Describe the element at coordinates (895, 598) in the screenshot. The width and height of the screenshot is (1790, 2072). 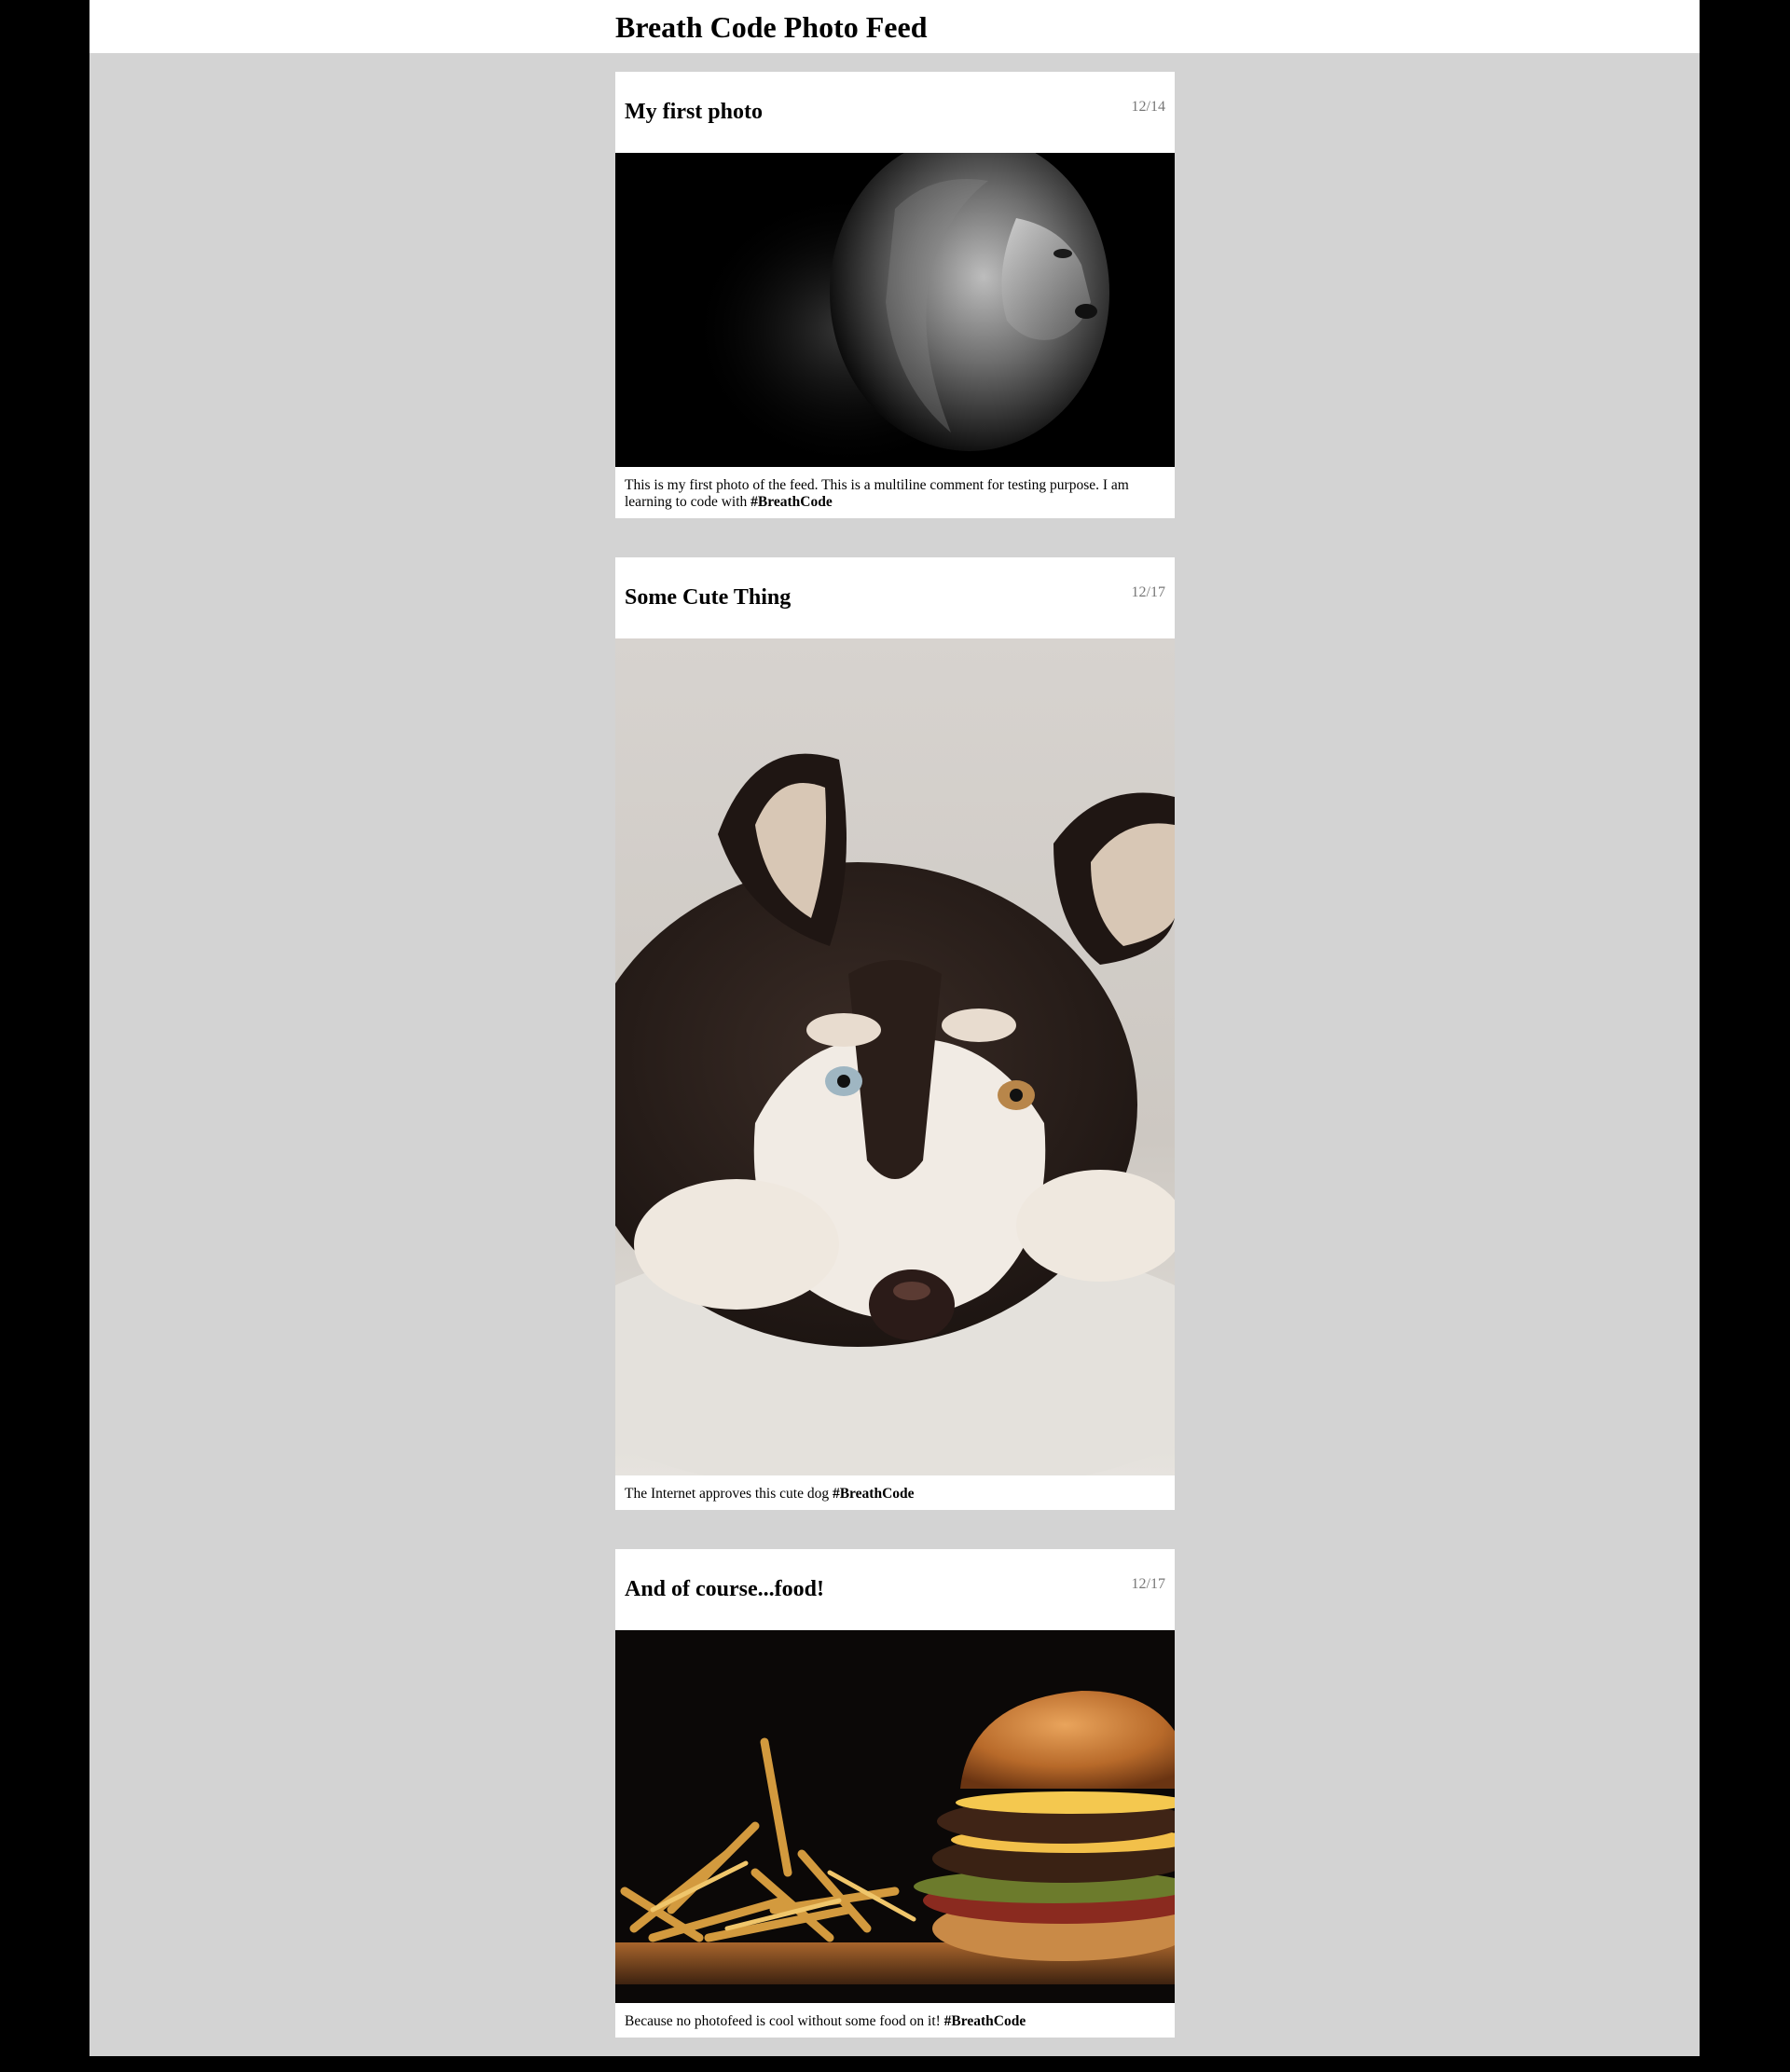
I see `post-header: Some Cute Thing 12/17` at that location.